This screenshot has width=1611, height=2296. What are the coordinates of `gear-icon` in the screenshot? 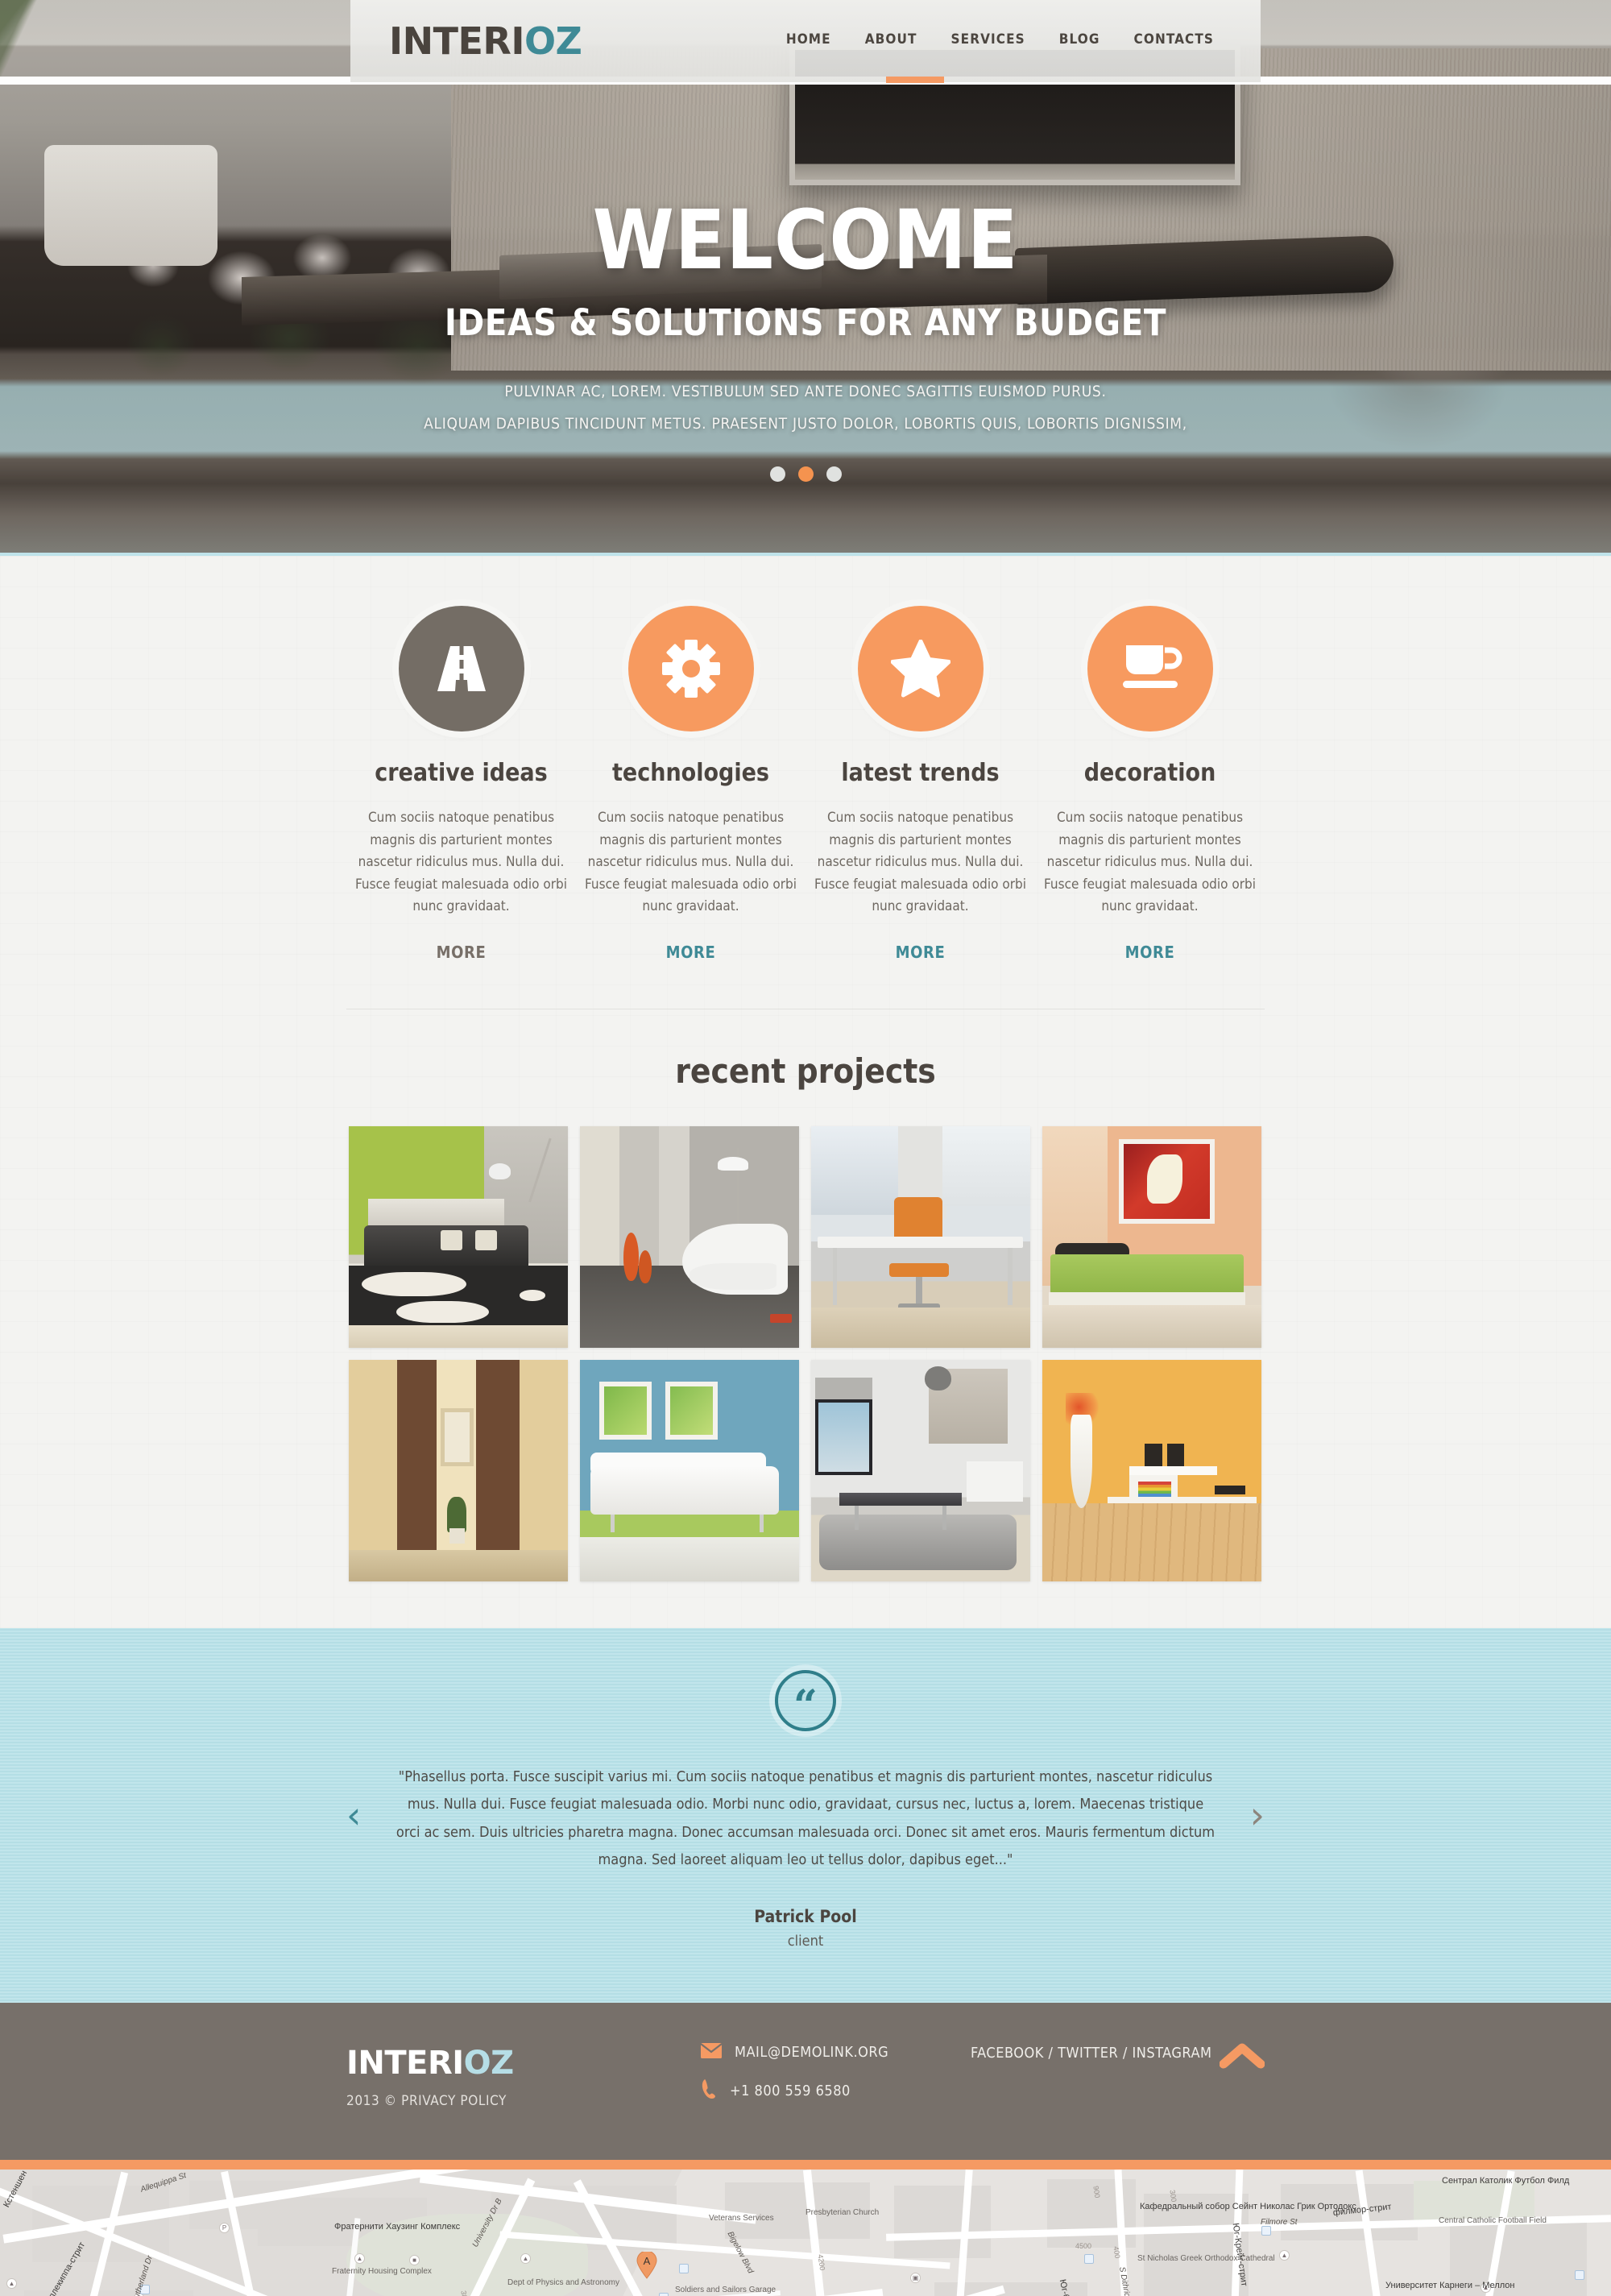 It's located at (690, 668).